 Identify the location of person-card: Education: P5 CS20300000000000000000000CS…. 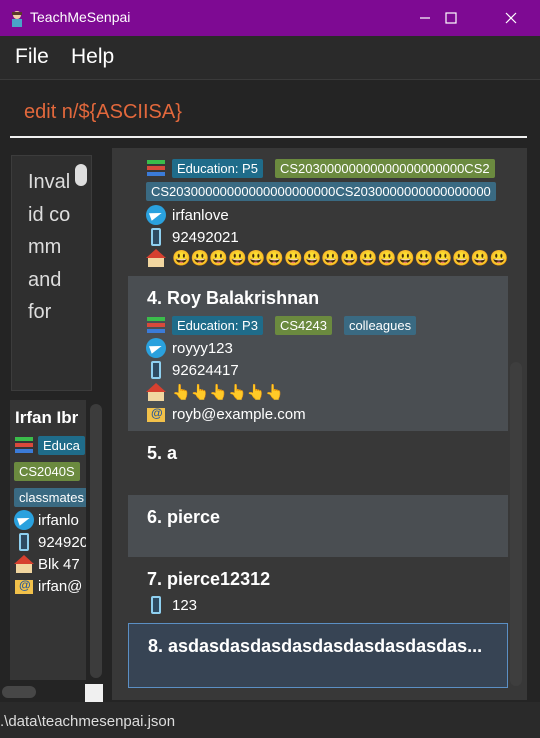
(318, 208).